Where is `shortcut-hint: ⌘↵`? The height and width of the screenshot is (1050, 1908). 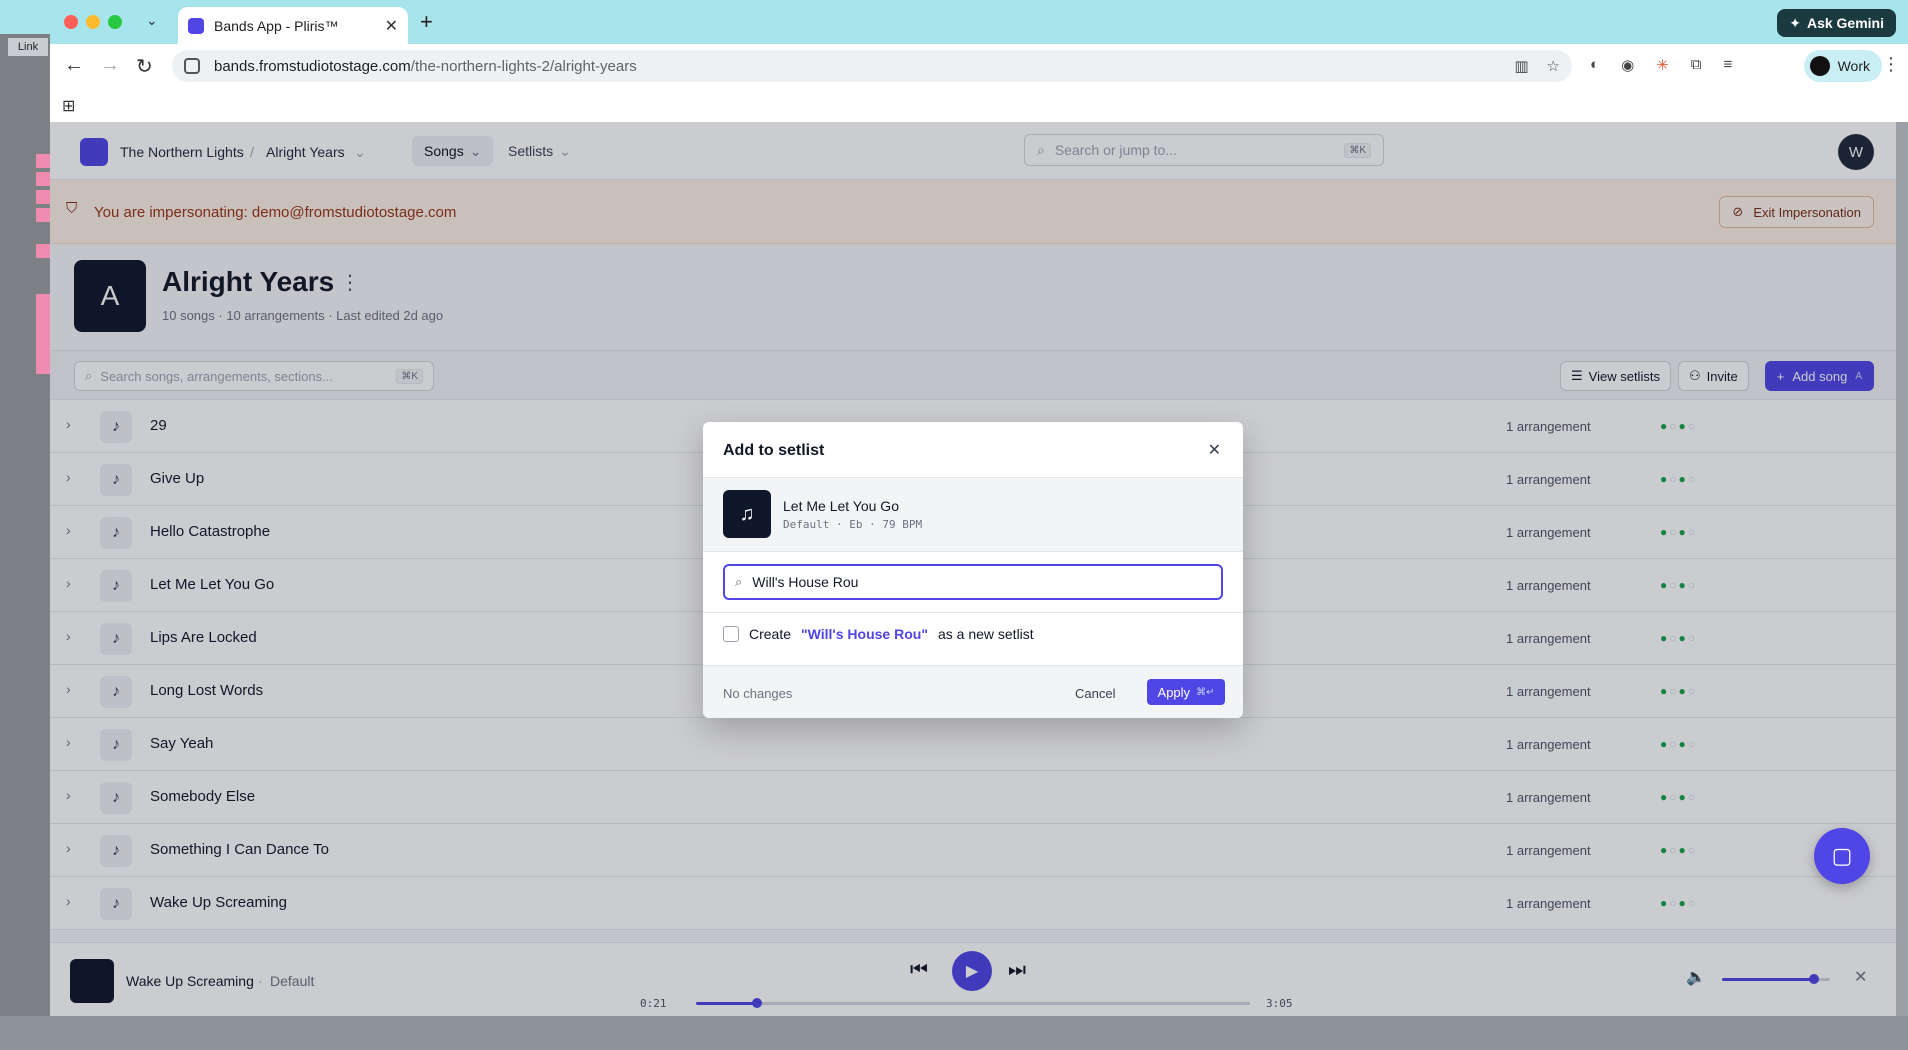 shortcut-hint: ⌘↵ is located at coordinates (1205, 692).